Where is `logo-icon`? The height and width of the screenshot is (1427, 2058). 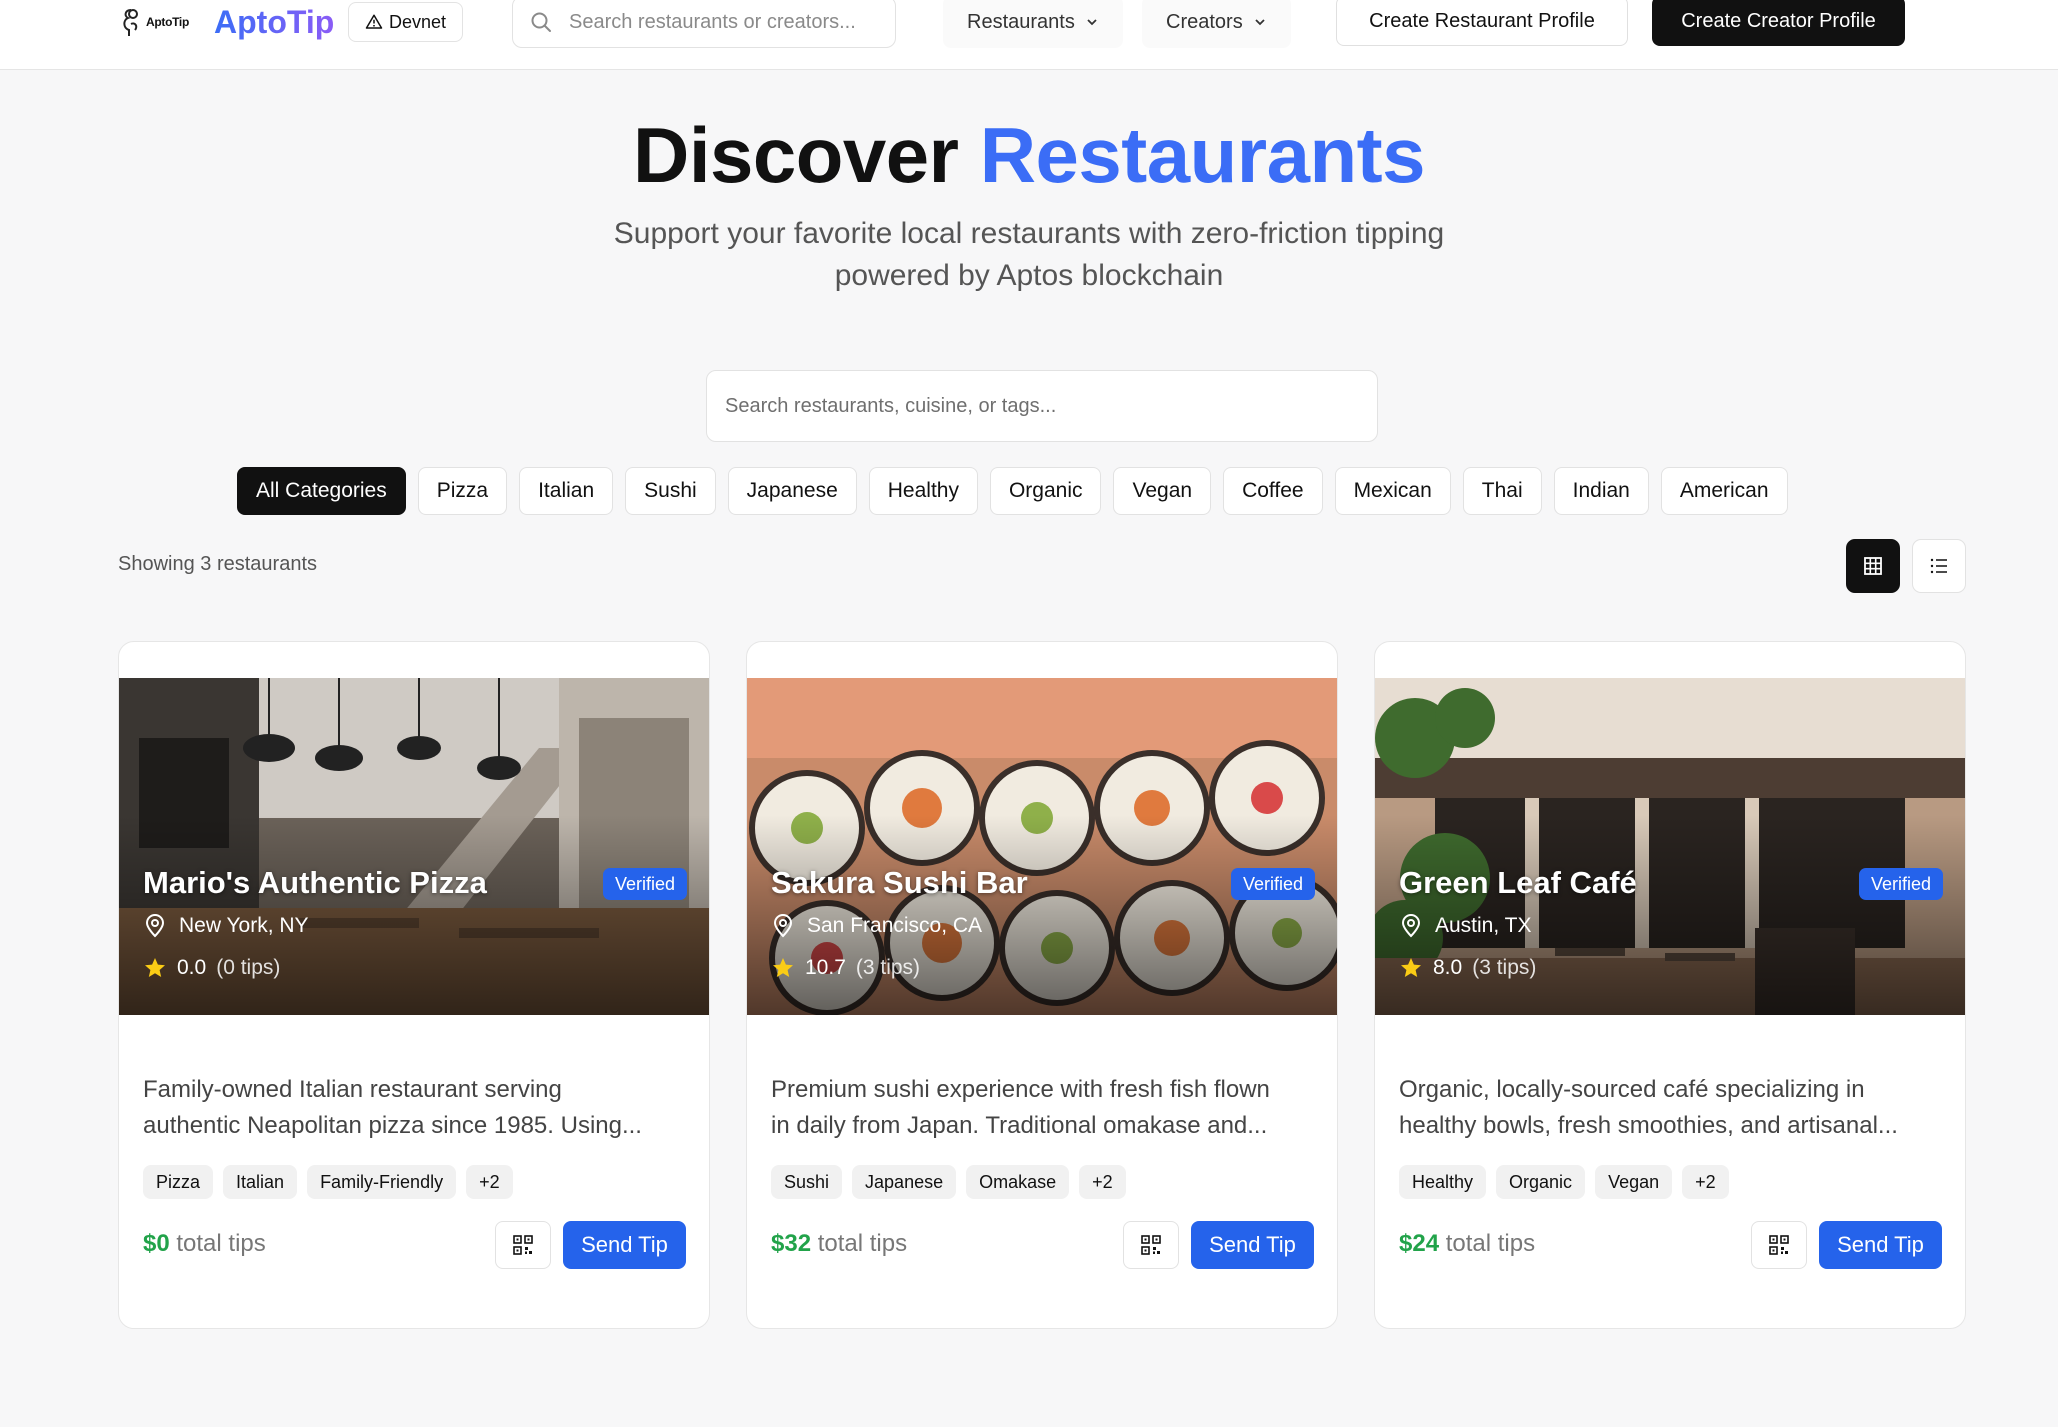
logo-icon is located at coordinates (130, 22).